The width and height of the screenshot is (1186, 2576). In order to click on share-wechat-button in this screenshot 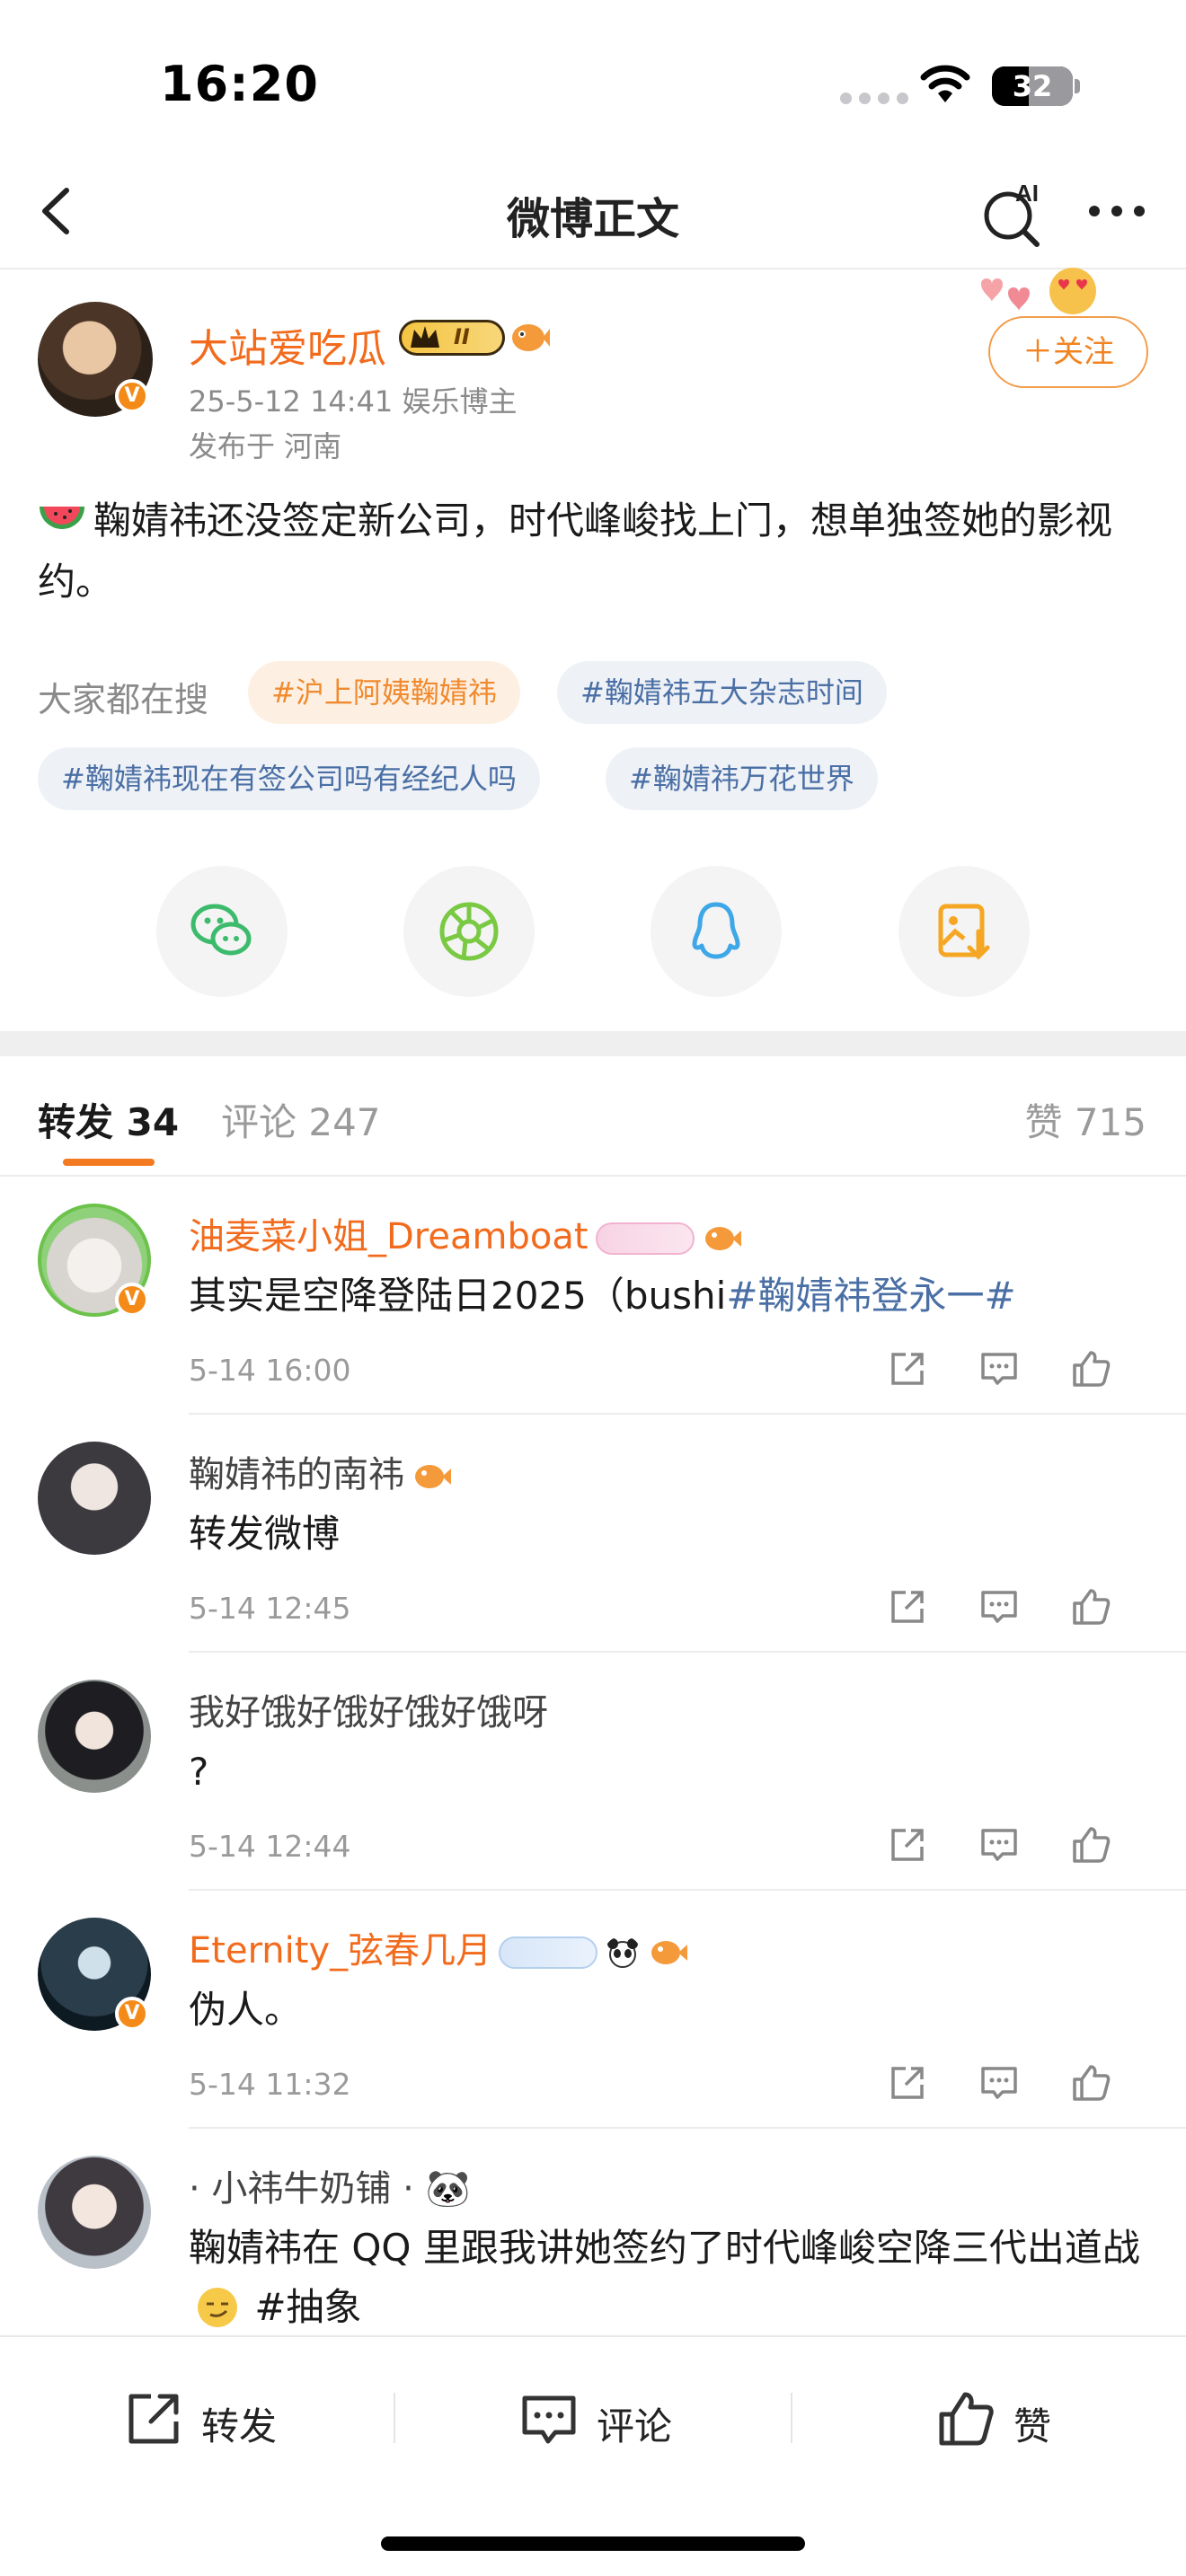, I will do `click(222, 932)`.